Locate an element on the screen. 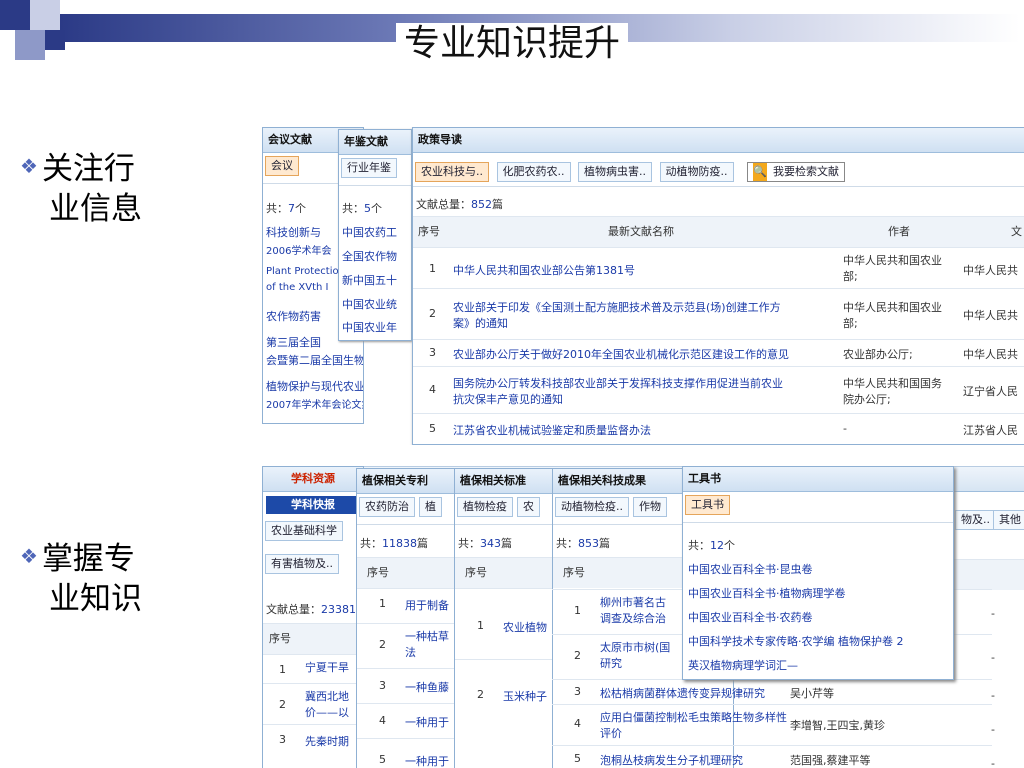 This screenshot has height=768, width=1024. policy-table-header: 序号 最新文献名称 作者 文 is located at coordinates (718, 231).